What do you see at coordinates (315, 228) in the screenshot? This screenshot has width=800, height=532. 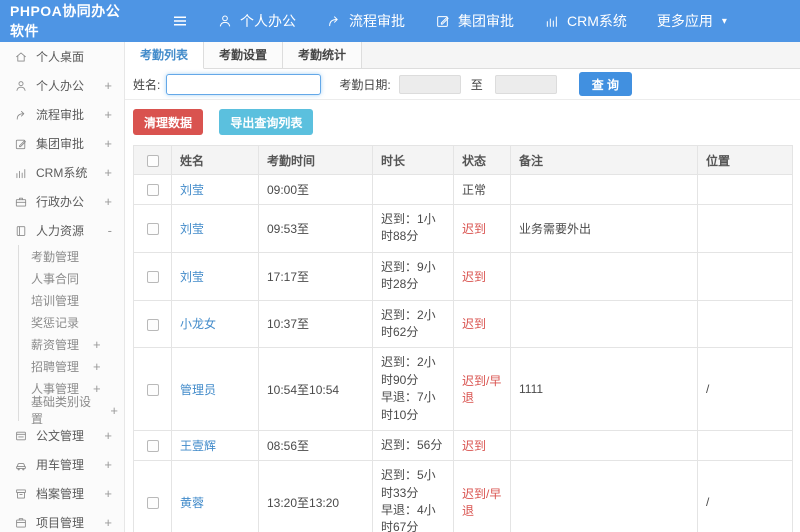 I see `attendance-time-cell: 09:53至` at bounding box center [315, 228].